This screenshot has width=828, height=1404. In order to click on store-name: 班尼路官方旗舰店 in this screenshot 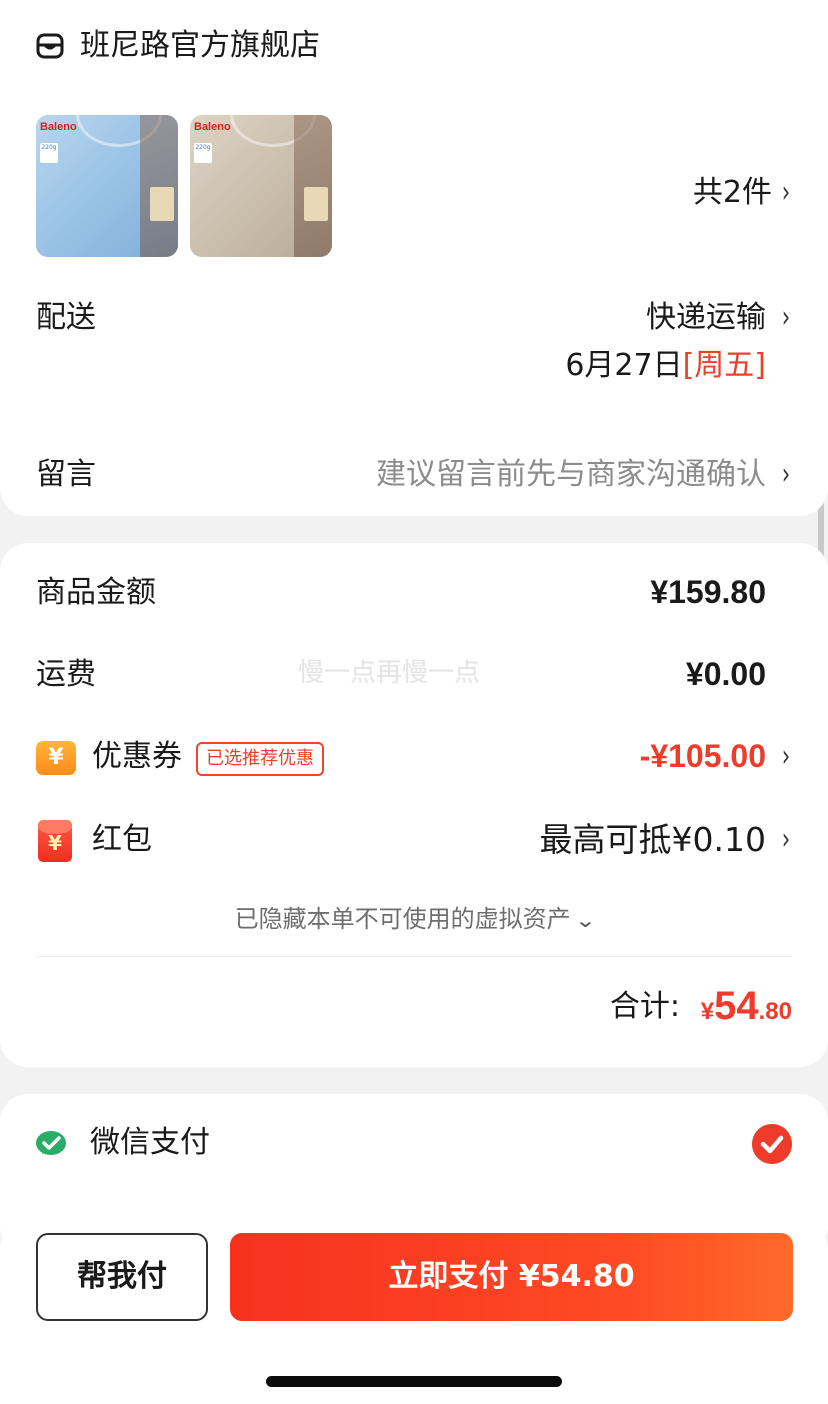, I will do `click(200, 46)`.